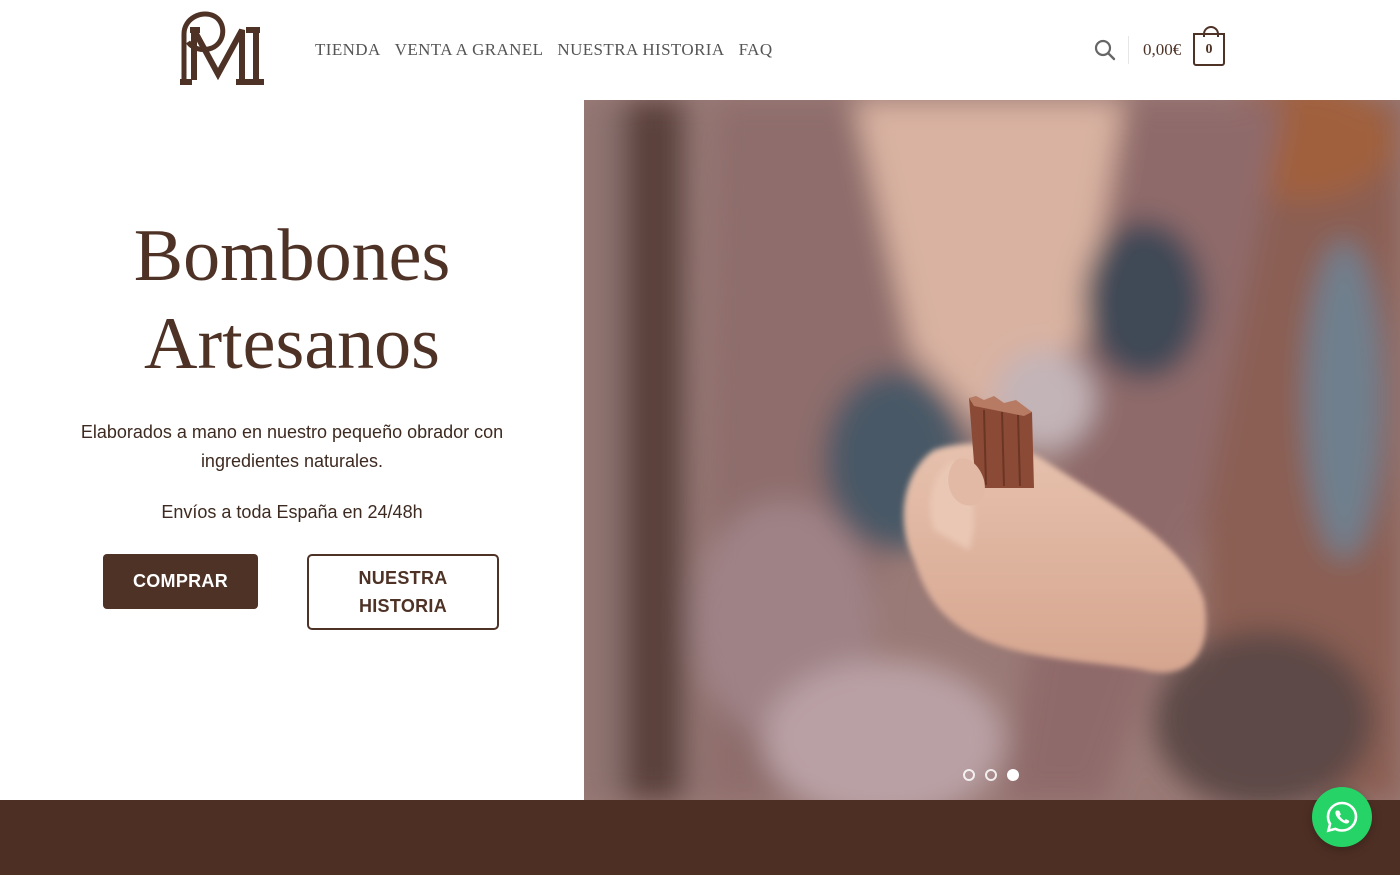 The width and height of the screenshot is (1400, 875). What do you see at coordinates (1209, 49) in the screenshot?
I see `cart-count: 0` at bounding box center [1209, 49].